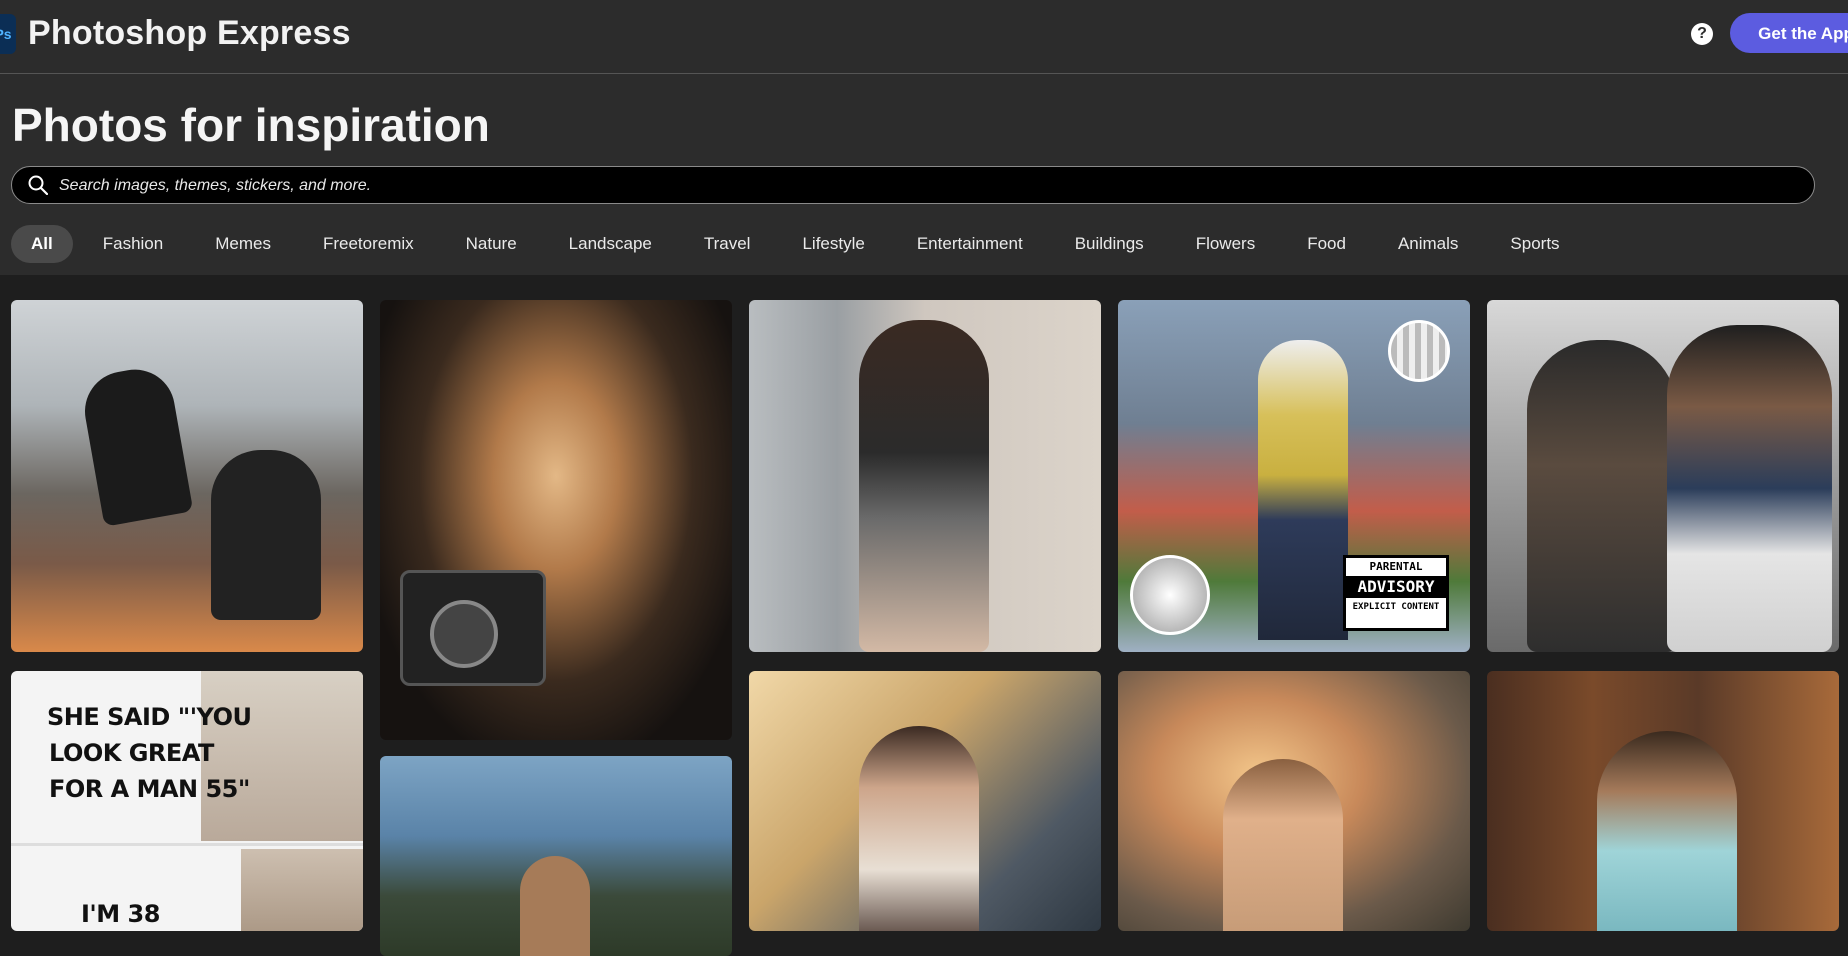  I want to click on search-input, so click(909, 186).